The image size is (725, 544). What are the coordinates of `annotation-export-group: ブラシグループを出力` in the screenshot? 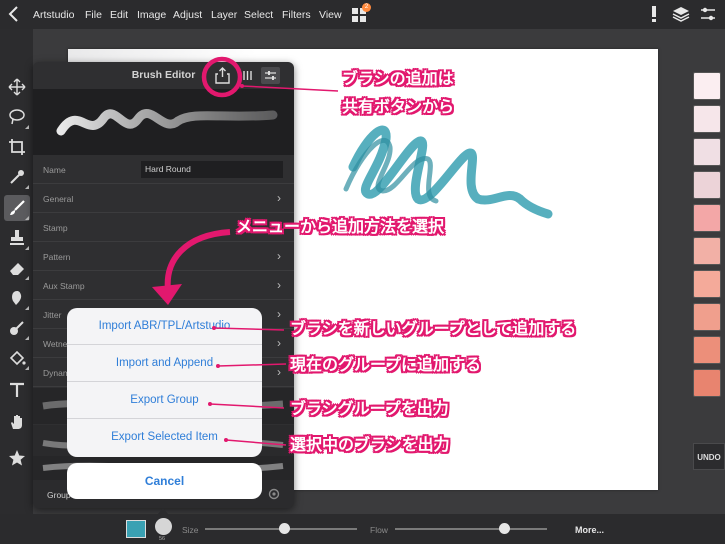 It's located at (369, 409).